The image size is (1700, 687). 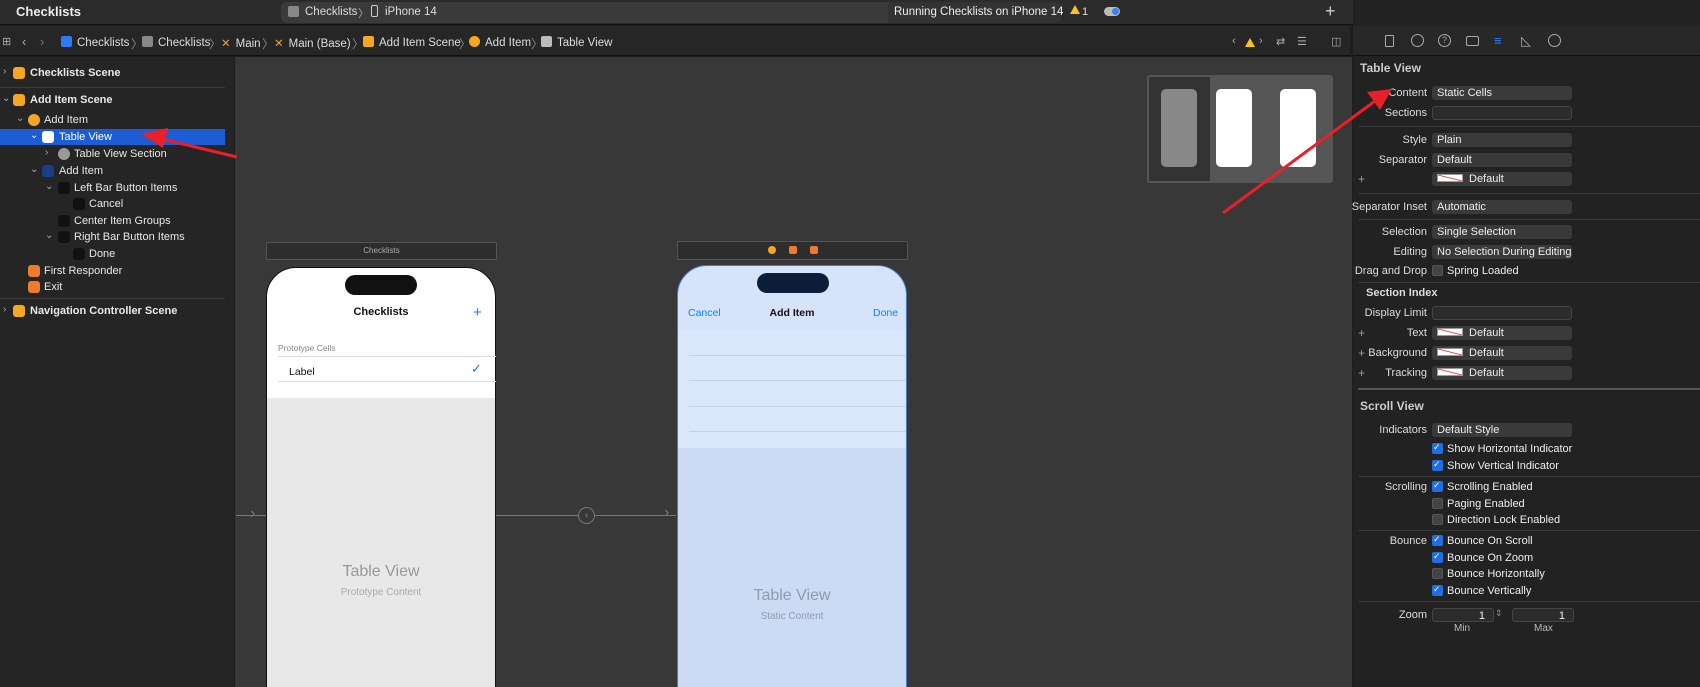 What do you see at coordinates (112, 271) in the screenshot?
I see `outline-first-responder: First Responder` at bounding box center [112, 271].